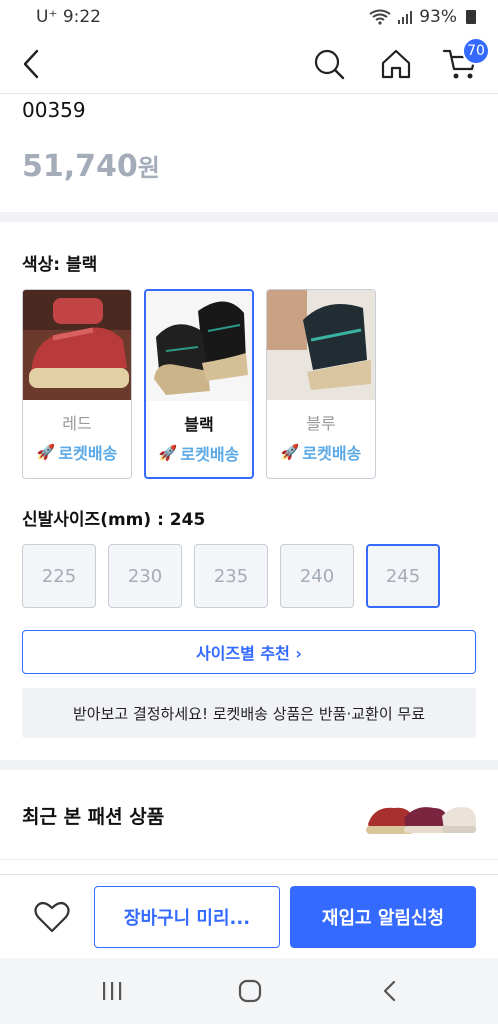 The image size is (498, 1024). I want to click on wifi-icon, so click(380, 17).